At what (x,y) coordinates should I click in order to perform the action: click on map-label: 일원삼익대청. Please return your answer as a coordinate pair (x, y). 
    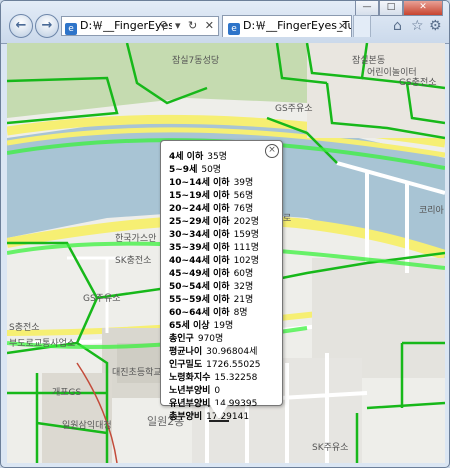
    Looking at the image, I should click on (87, 426).